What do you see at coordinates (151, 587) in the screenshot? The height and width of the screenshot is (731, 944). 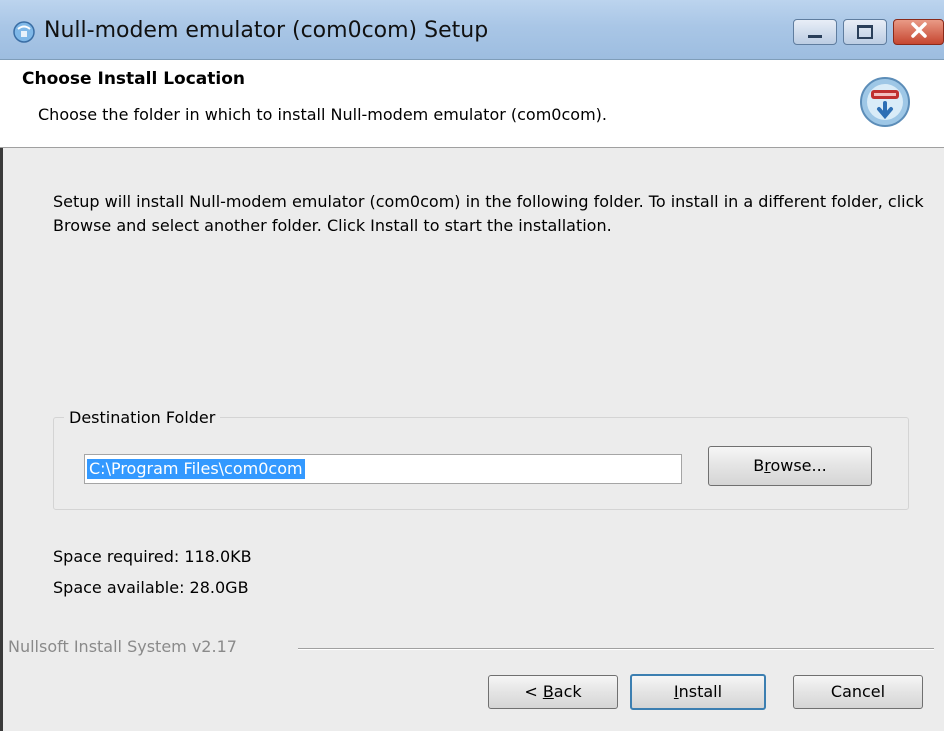 I see `space-available: Space available: 28.0GB` at bounding box center [151, 587].